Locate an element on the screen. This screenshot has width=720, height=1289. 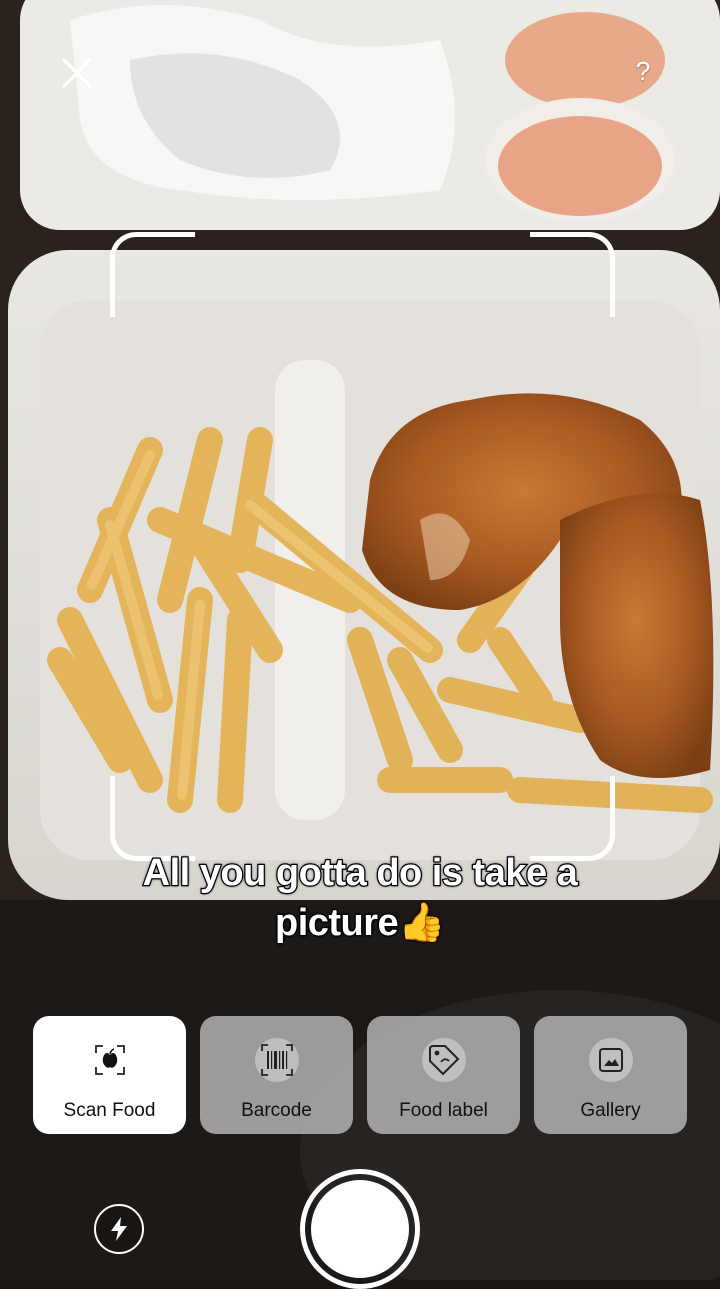
gallery-icon is located at coordinates (610, 1060).